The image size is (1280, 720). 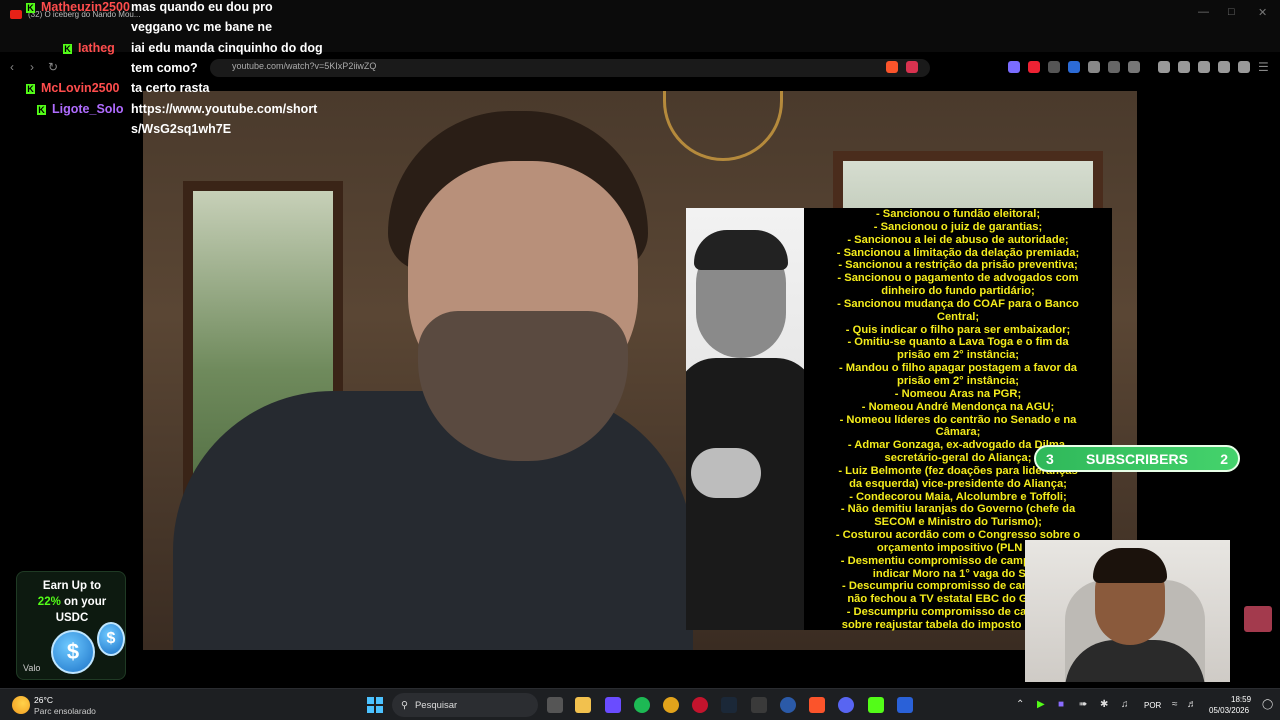 What do you see at coordinates (817, 705) in the screenshot?
I see `brave-icon` at bounding box center [817, 705].